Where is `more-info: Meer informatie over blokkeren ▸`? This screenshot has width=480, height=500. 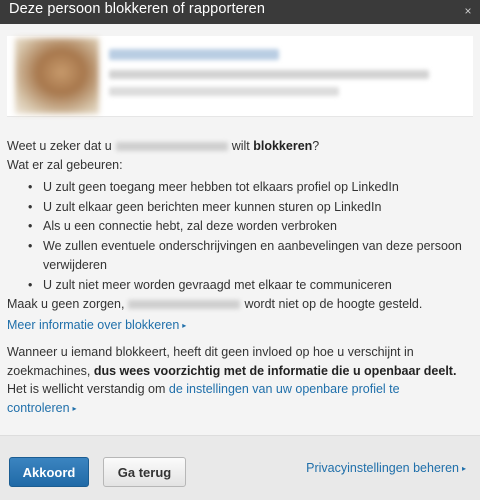
more-info: Meer informatie over blokkeren ▸ is located at coordinates (239, 325).